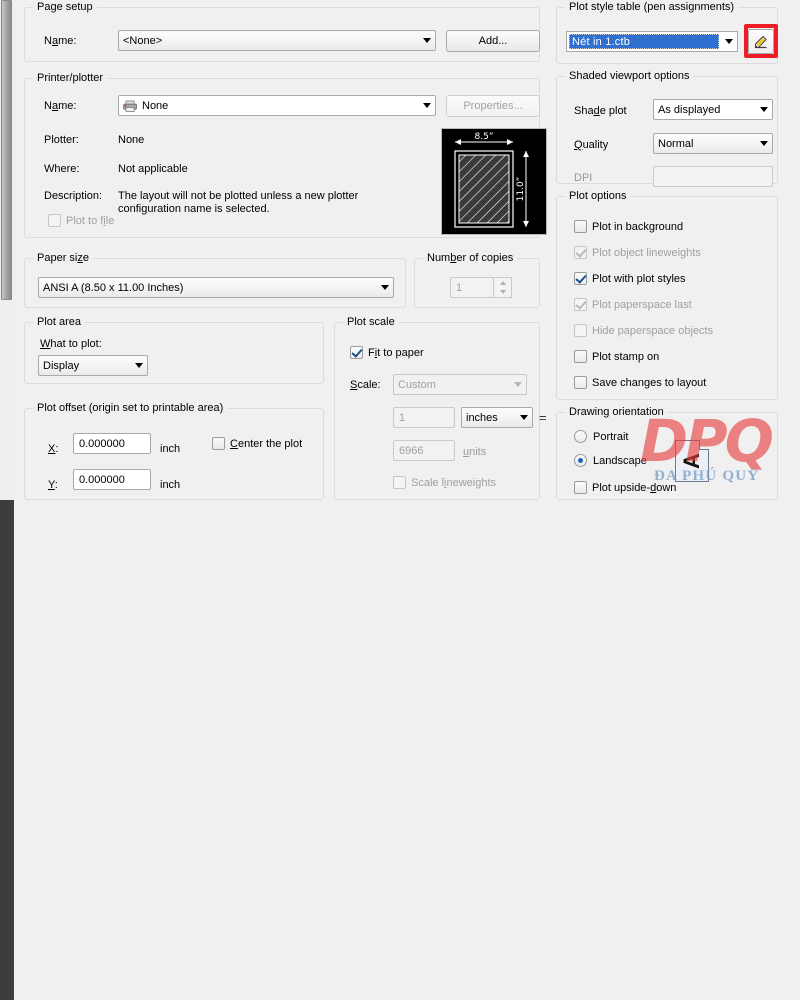  What do you see at coordinates (130, 106) in the screenshot?
I see `printer-icon` at bounding box center [130, 106].